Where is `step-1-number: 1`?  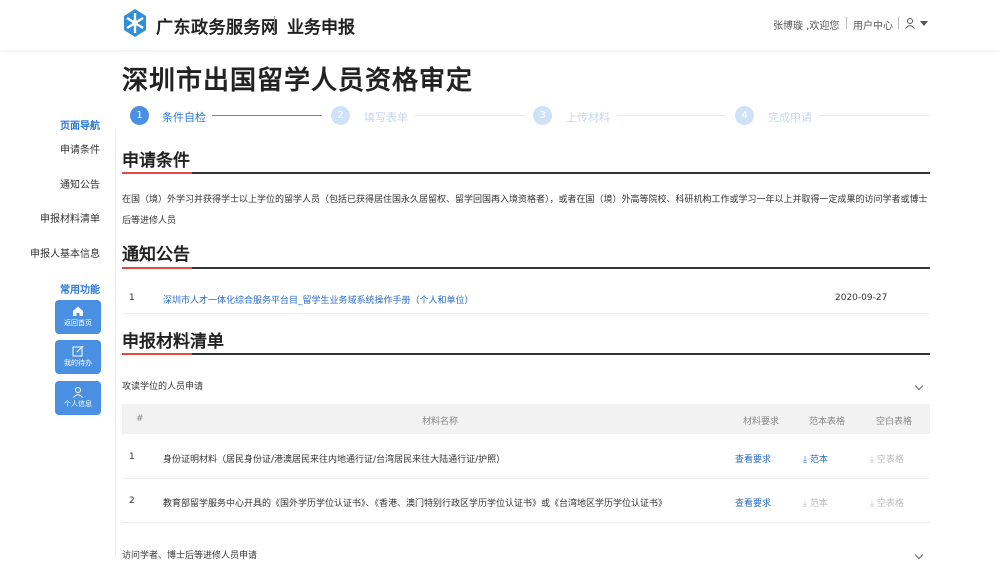
step-1-number: 1 is located at coordinates (139, 115).